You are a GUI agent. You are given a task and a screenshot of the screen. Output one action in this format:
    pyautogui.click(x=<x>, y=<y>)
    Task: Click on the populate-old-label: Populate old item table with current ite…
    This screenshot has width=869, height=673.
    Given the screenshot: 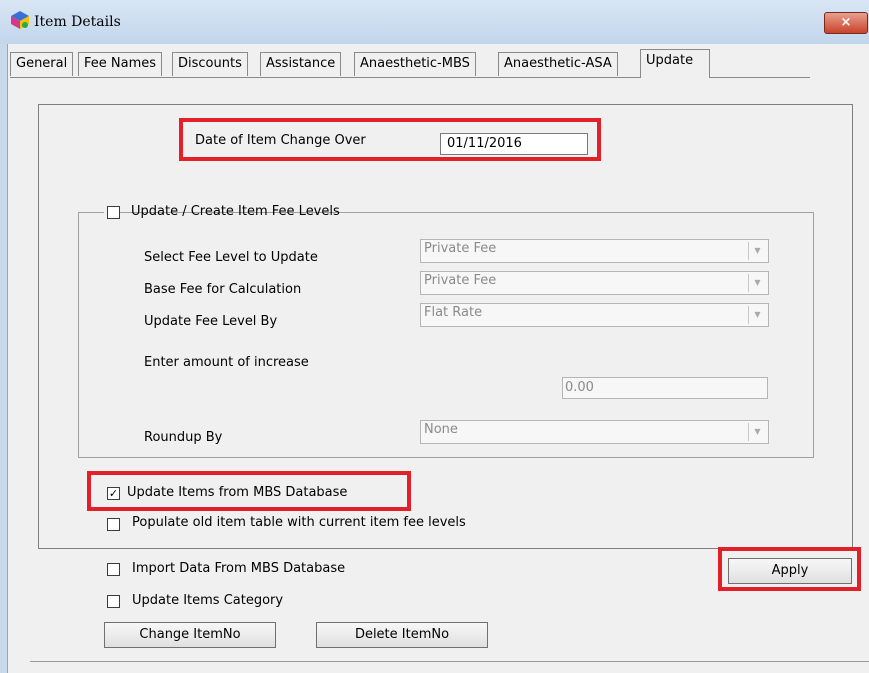 What is the action you would take?
    pyautogui.click(x=299, y=522)
    